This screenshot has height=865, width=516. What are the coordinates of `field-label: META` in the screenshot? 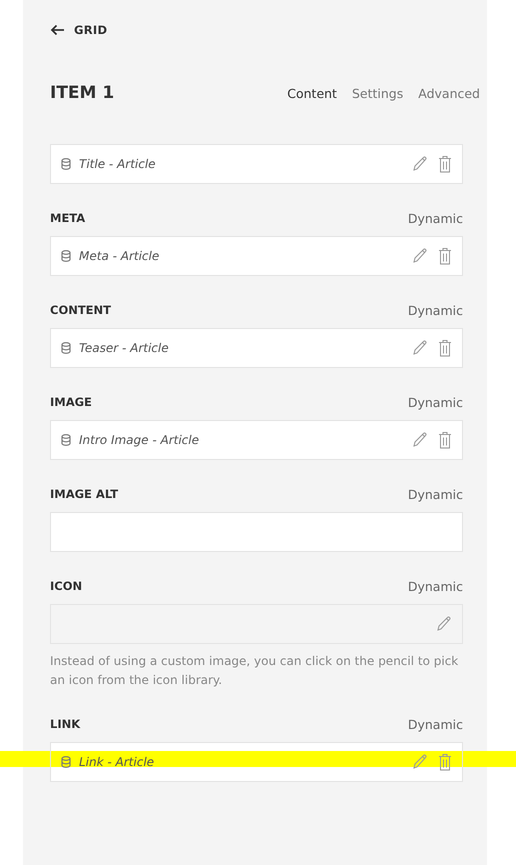 It's located at (68, 218).